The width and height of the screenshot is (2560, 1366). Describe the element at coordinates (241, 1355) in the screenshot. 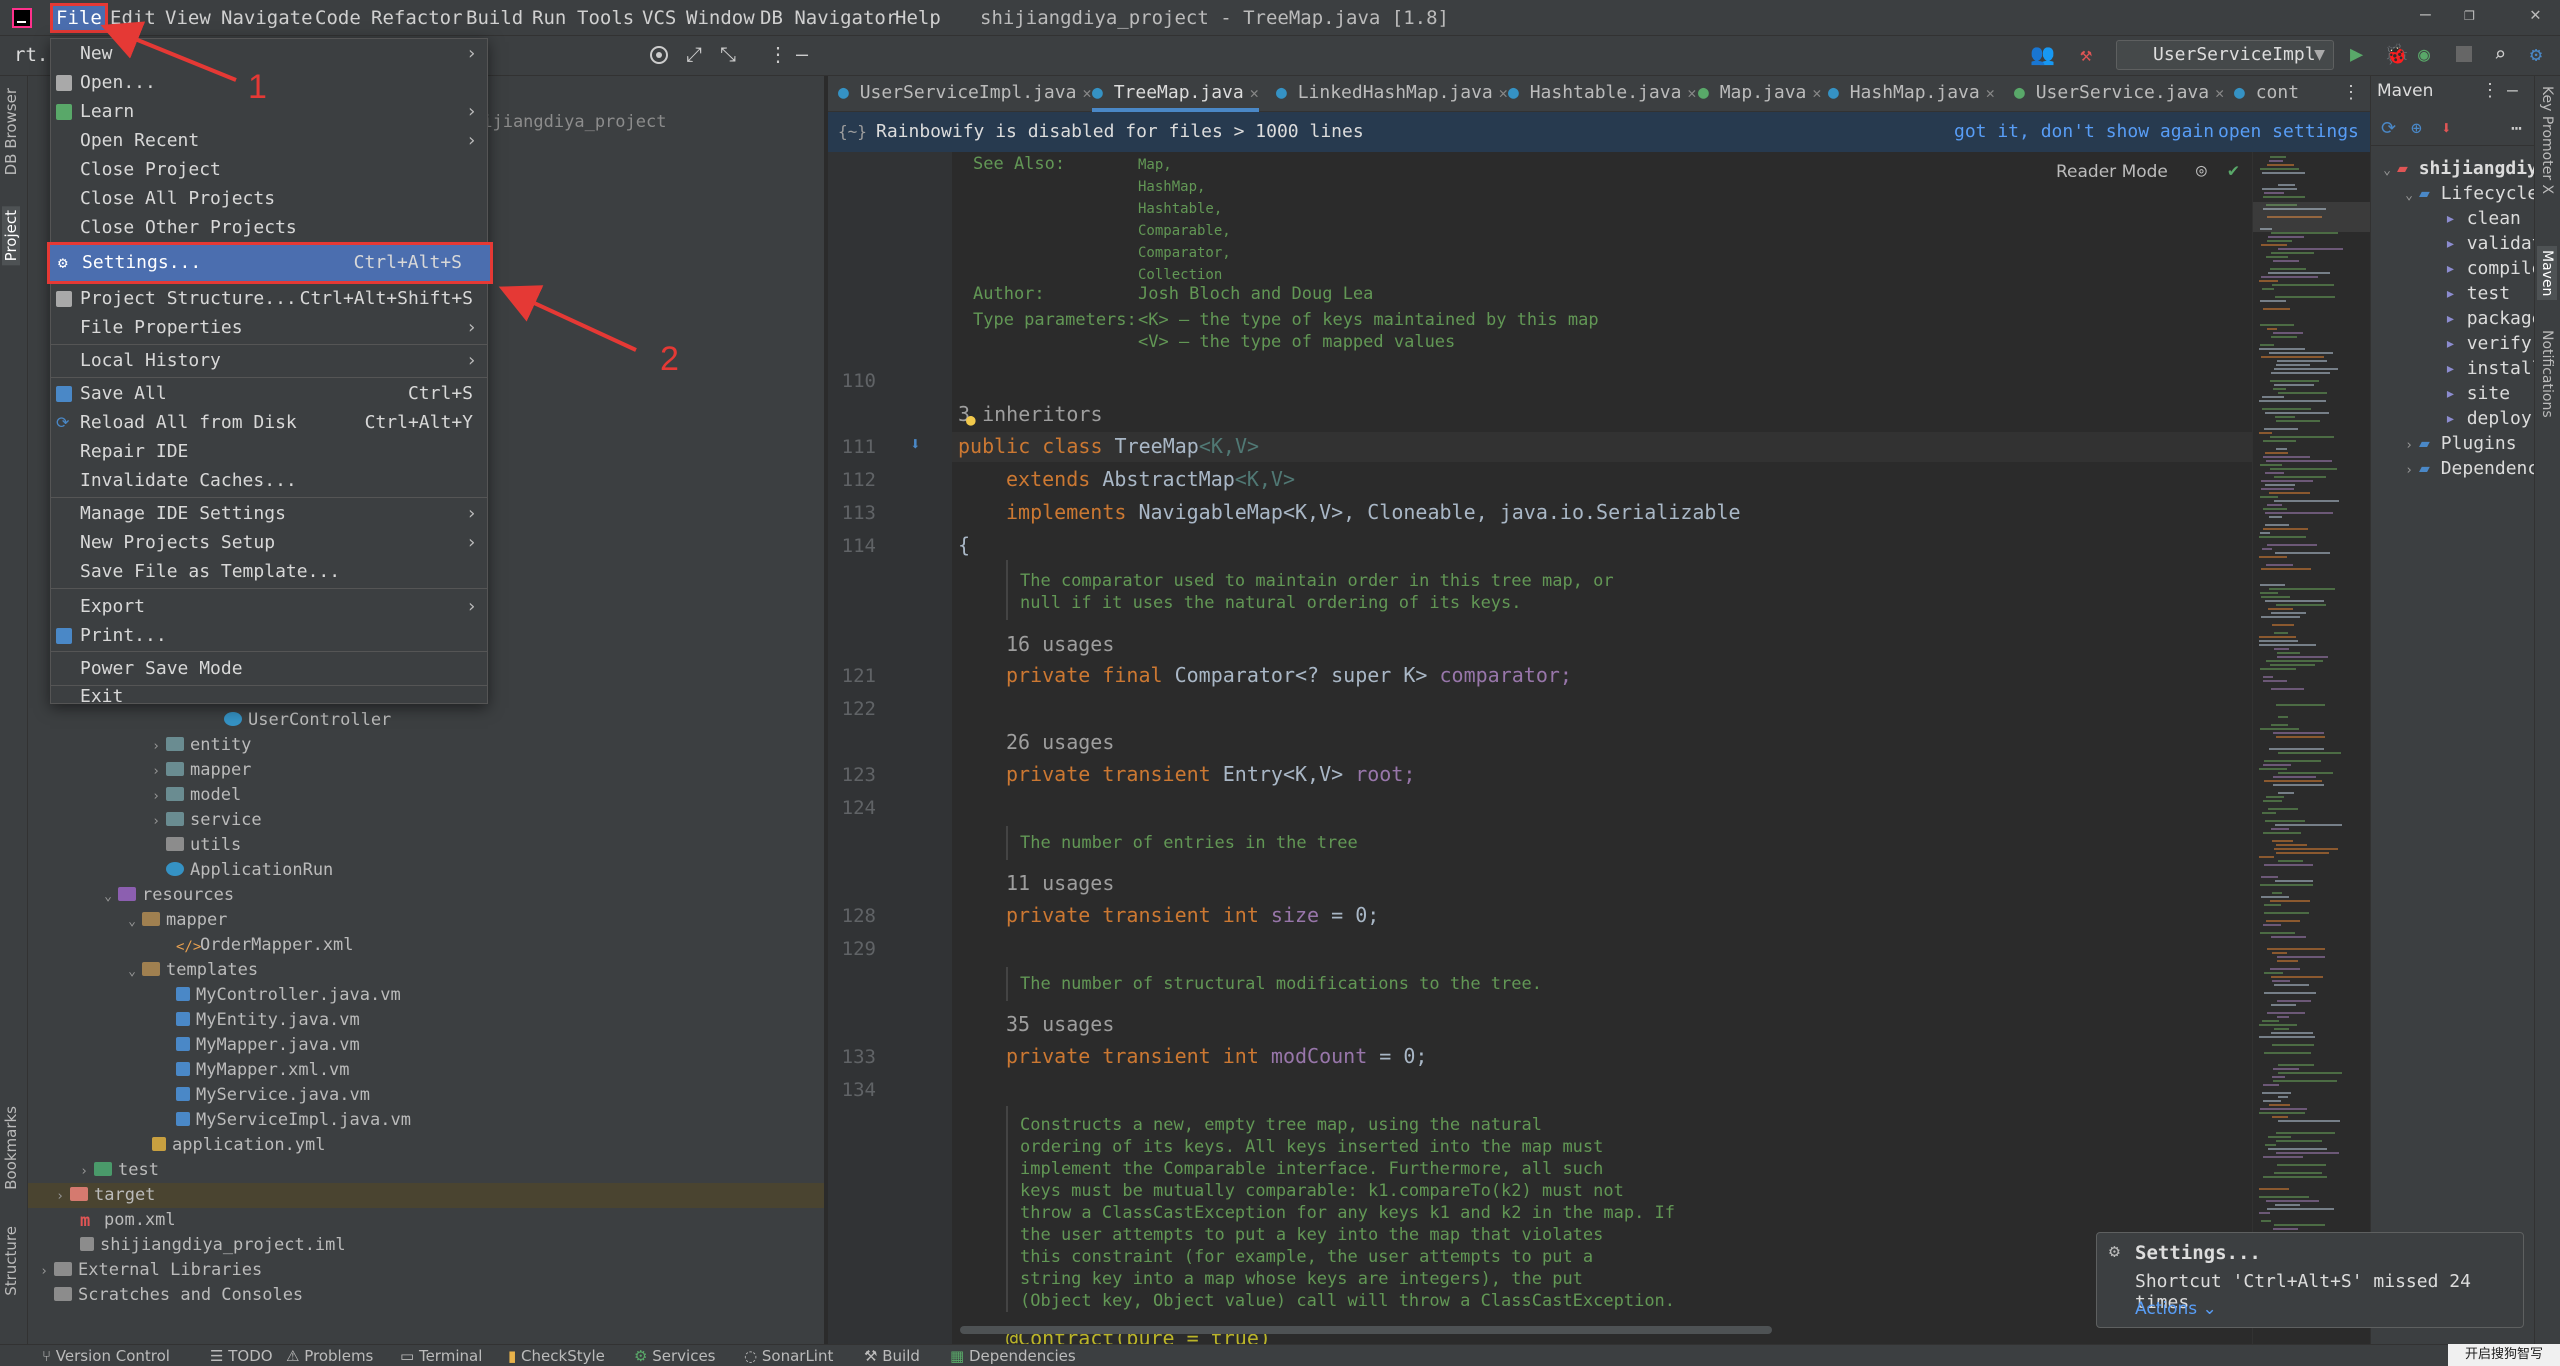

I see `todo-tab: ☰ TODO` at that location.